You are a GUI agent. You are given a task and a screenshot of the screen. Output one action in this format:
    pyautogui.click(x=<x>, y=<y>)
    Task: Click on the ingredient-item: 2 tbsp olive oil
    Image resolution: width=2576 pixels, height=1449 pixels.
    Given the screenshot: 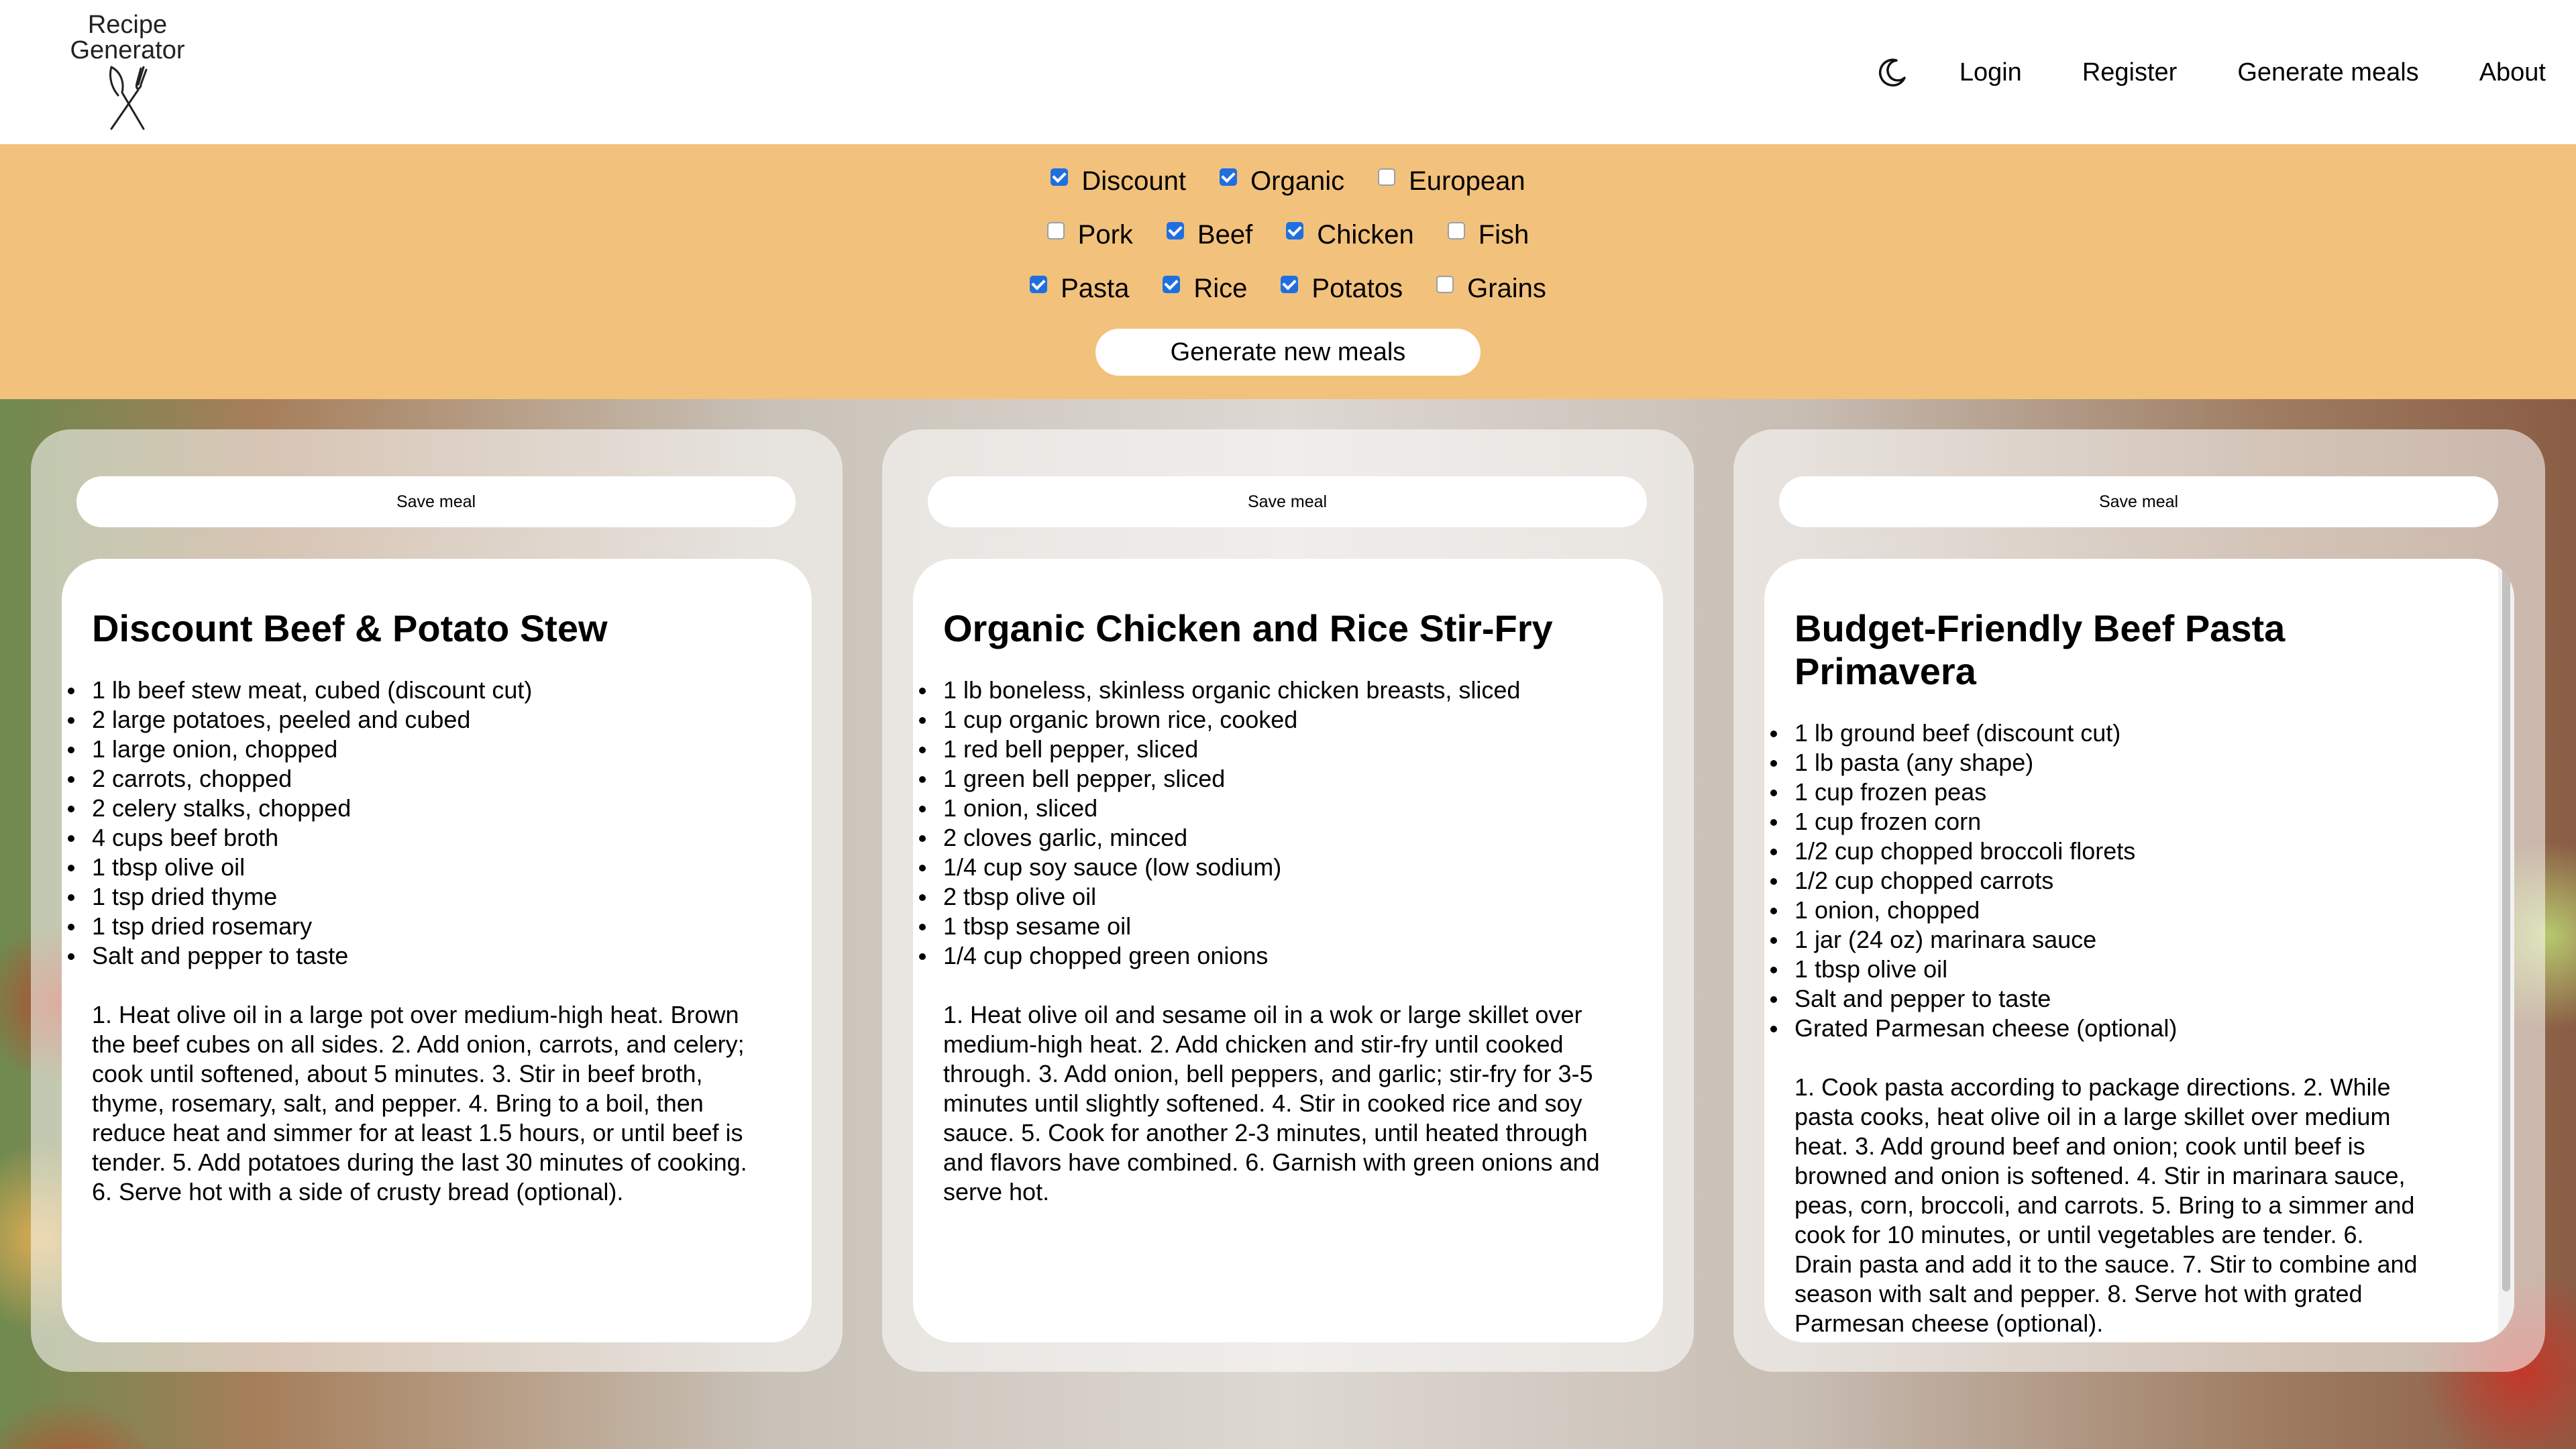 What is the action you would take?
    pyautogui.click(x=1263, y=897)
    